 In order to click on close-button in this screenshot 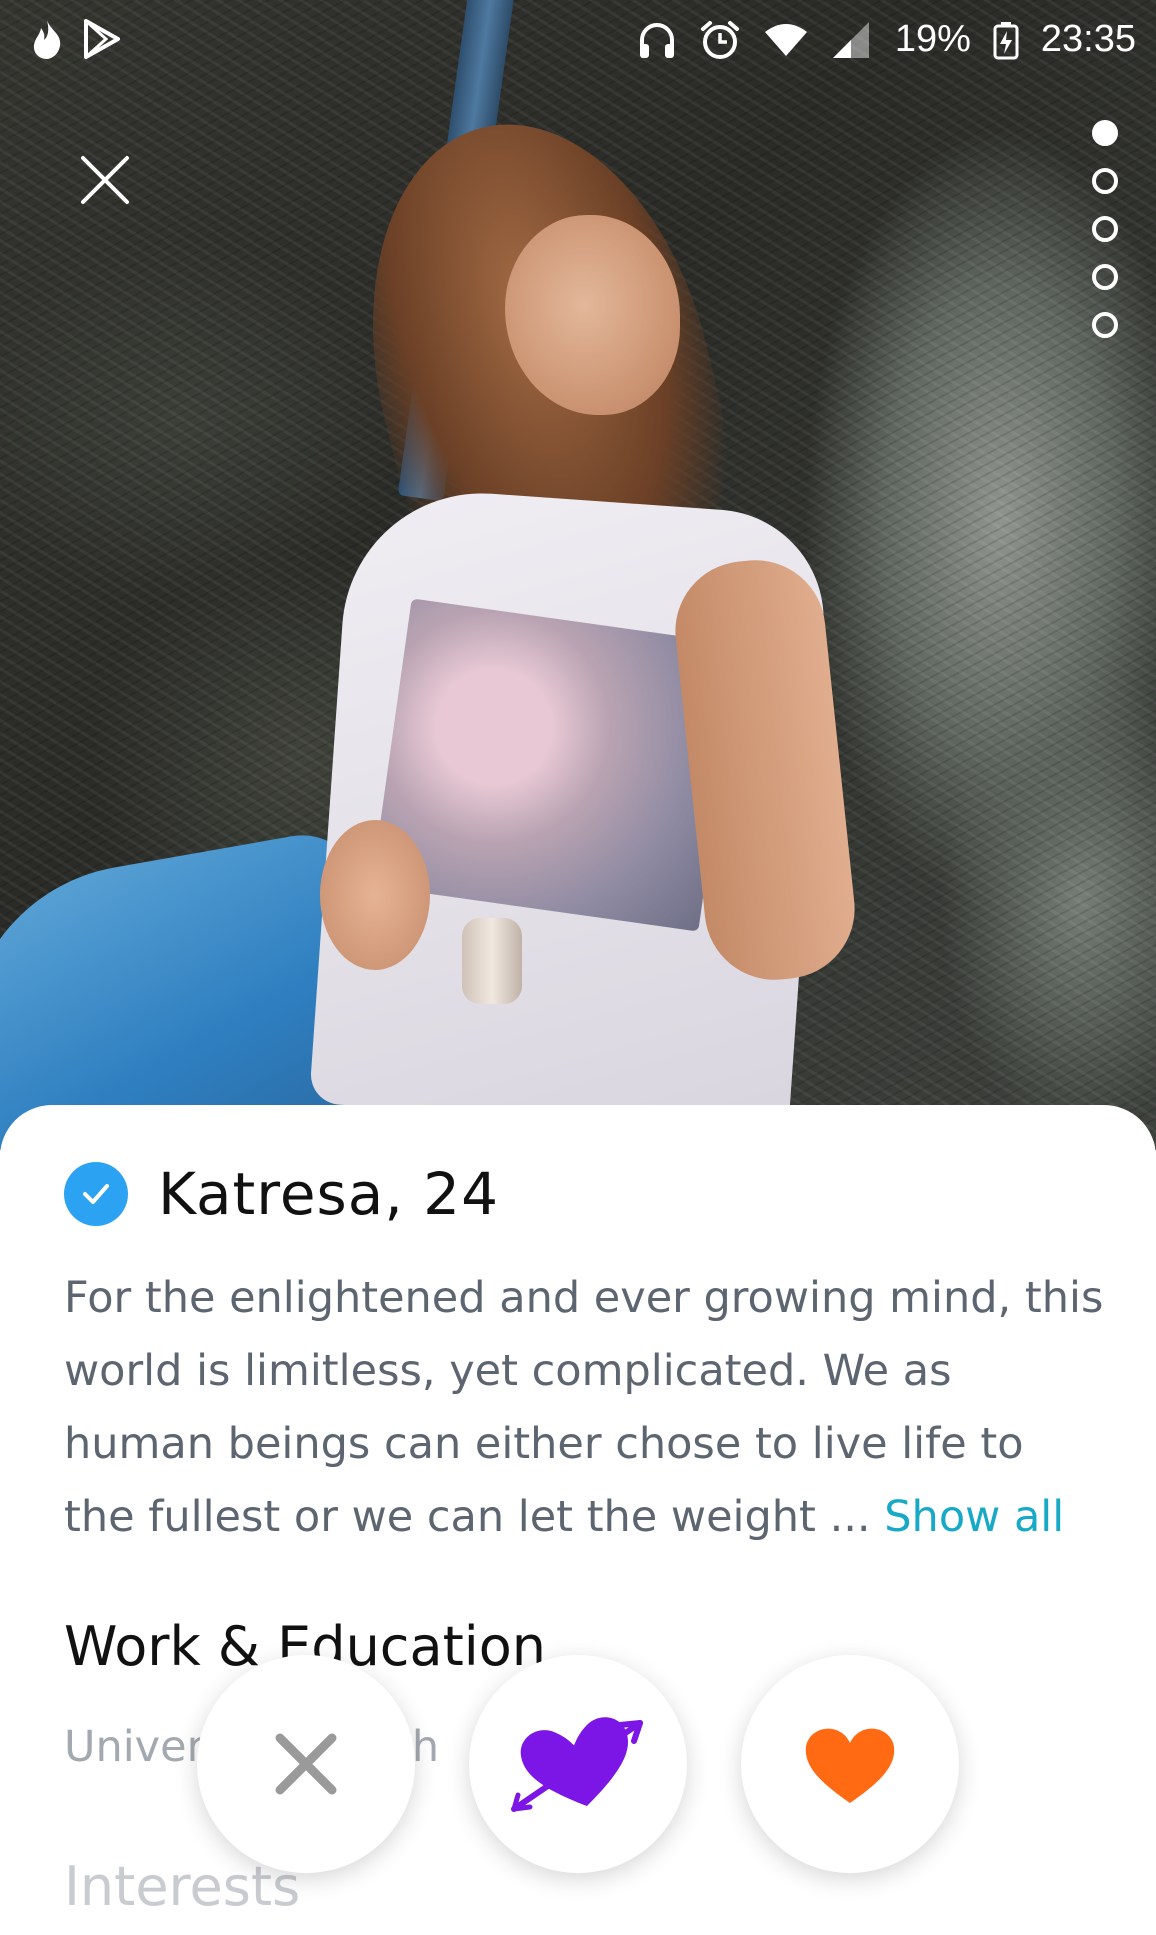, I will do `click(105, 180)`.